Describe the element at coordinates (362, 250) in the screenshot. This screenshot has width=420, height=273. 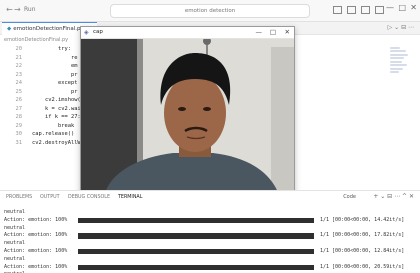
I see `progress-stats: 1/1 [00:00<00:00, 12.84it/s]` at that location.